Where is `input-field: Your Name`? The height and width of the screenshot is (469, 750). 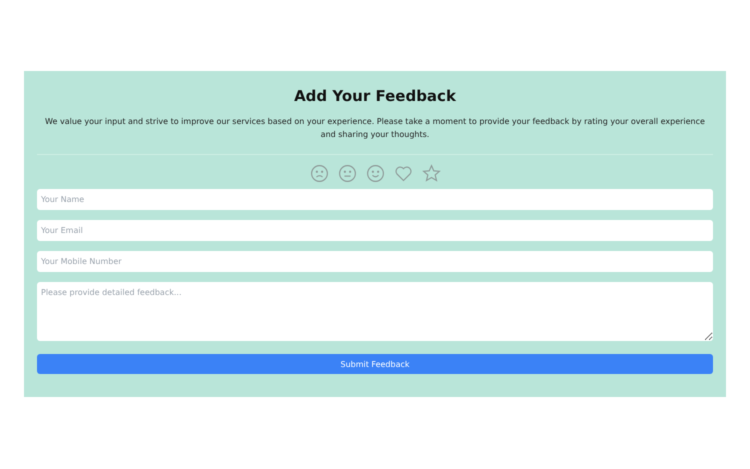
input-field: Your Name is located at coordinates (375, 199).